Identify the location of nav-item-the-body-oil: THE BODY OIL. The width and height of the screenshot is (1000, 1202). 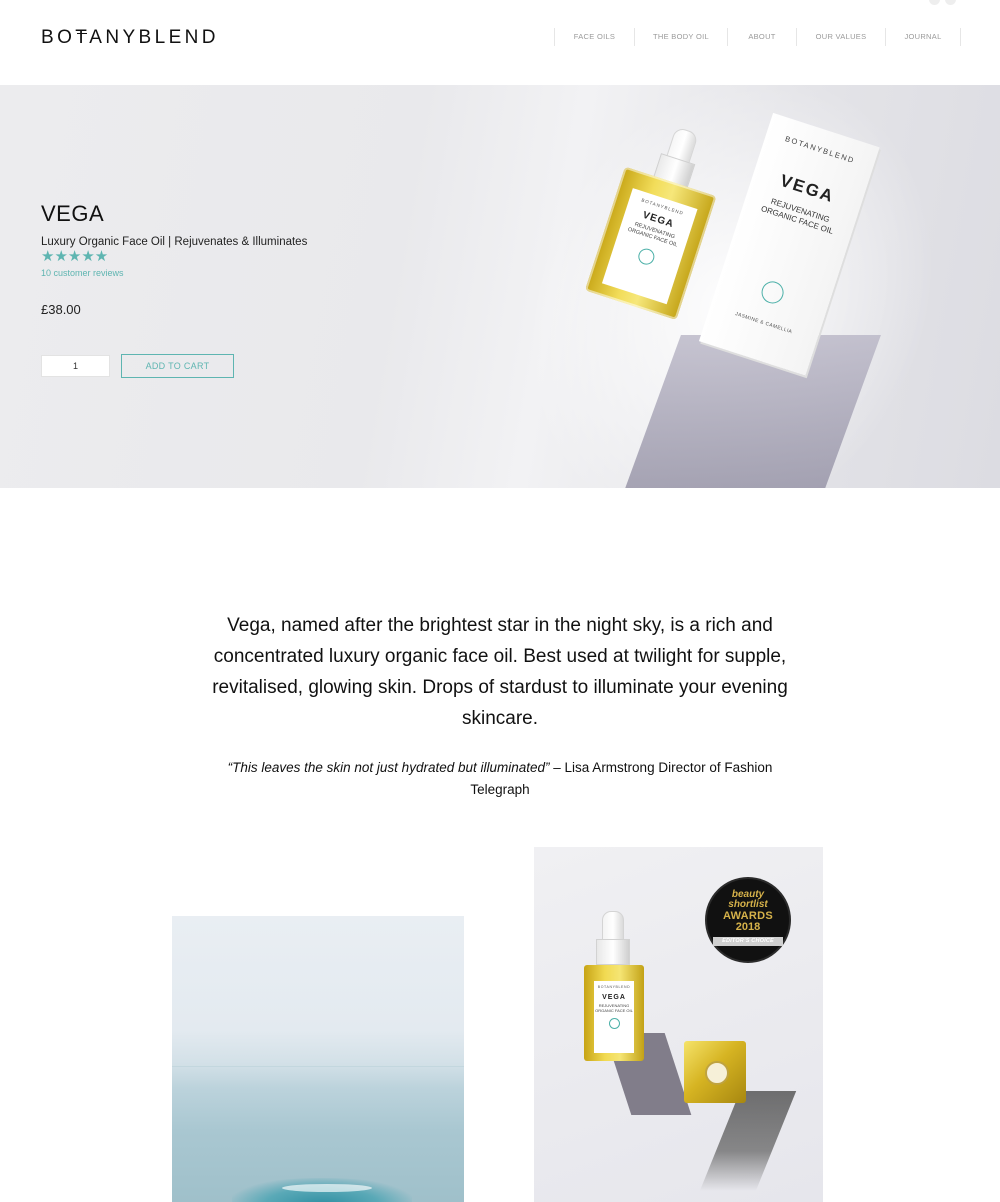
(680, 37).